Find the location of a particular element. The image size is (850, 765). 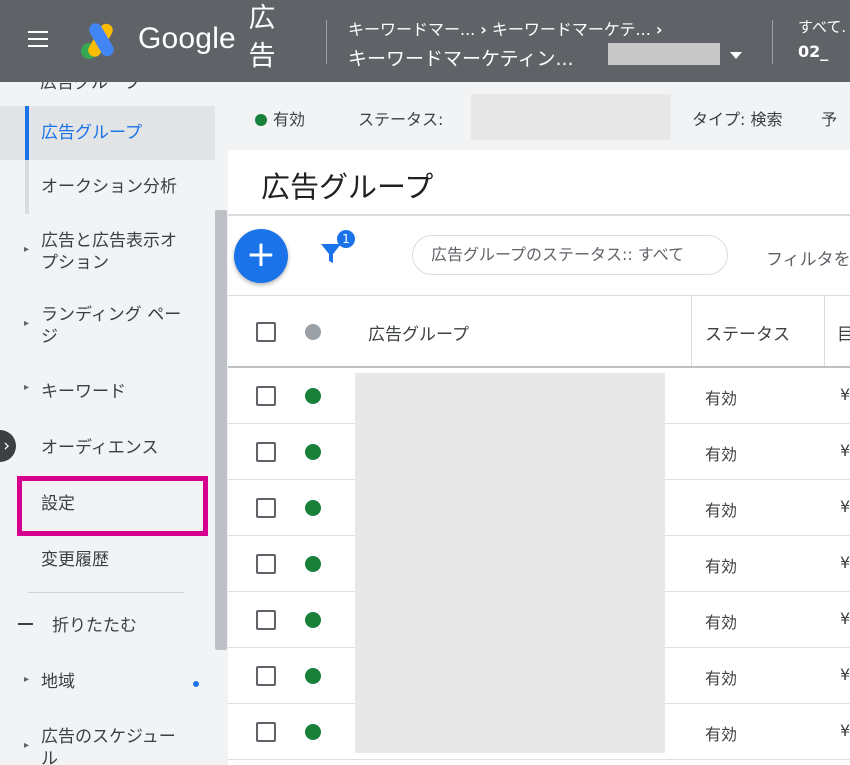

sidebar-item-landing-pages: ▸ ランディング ページ is located at coordinates (107, 326).